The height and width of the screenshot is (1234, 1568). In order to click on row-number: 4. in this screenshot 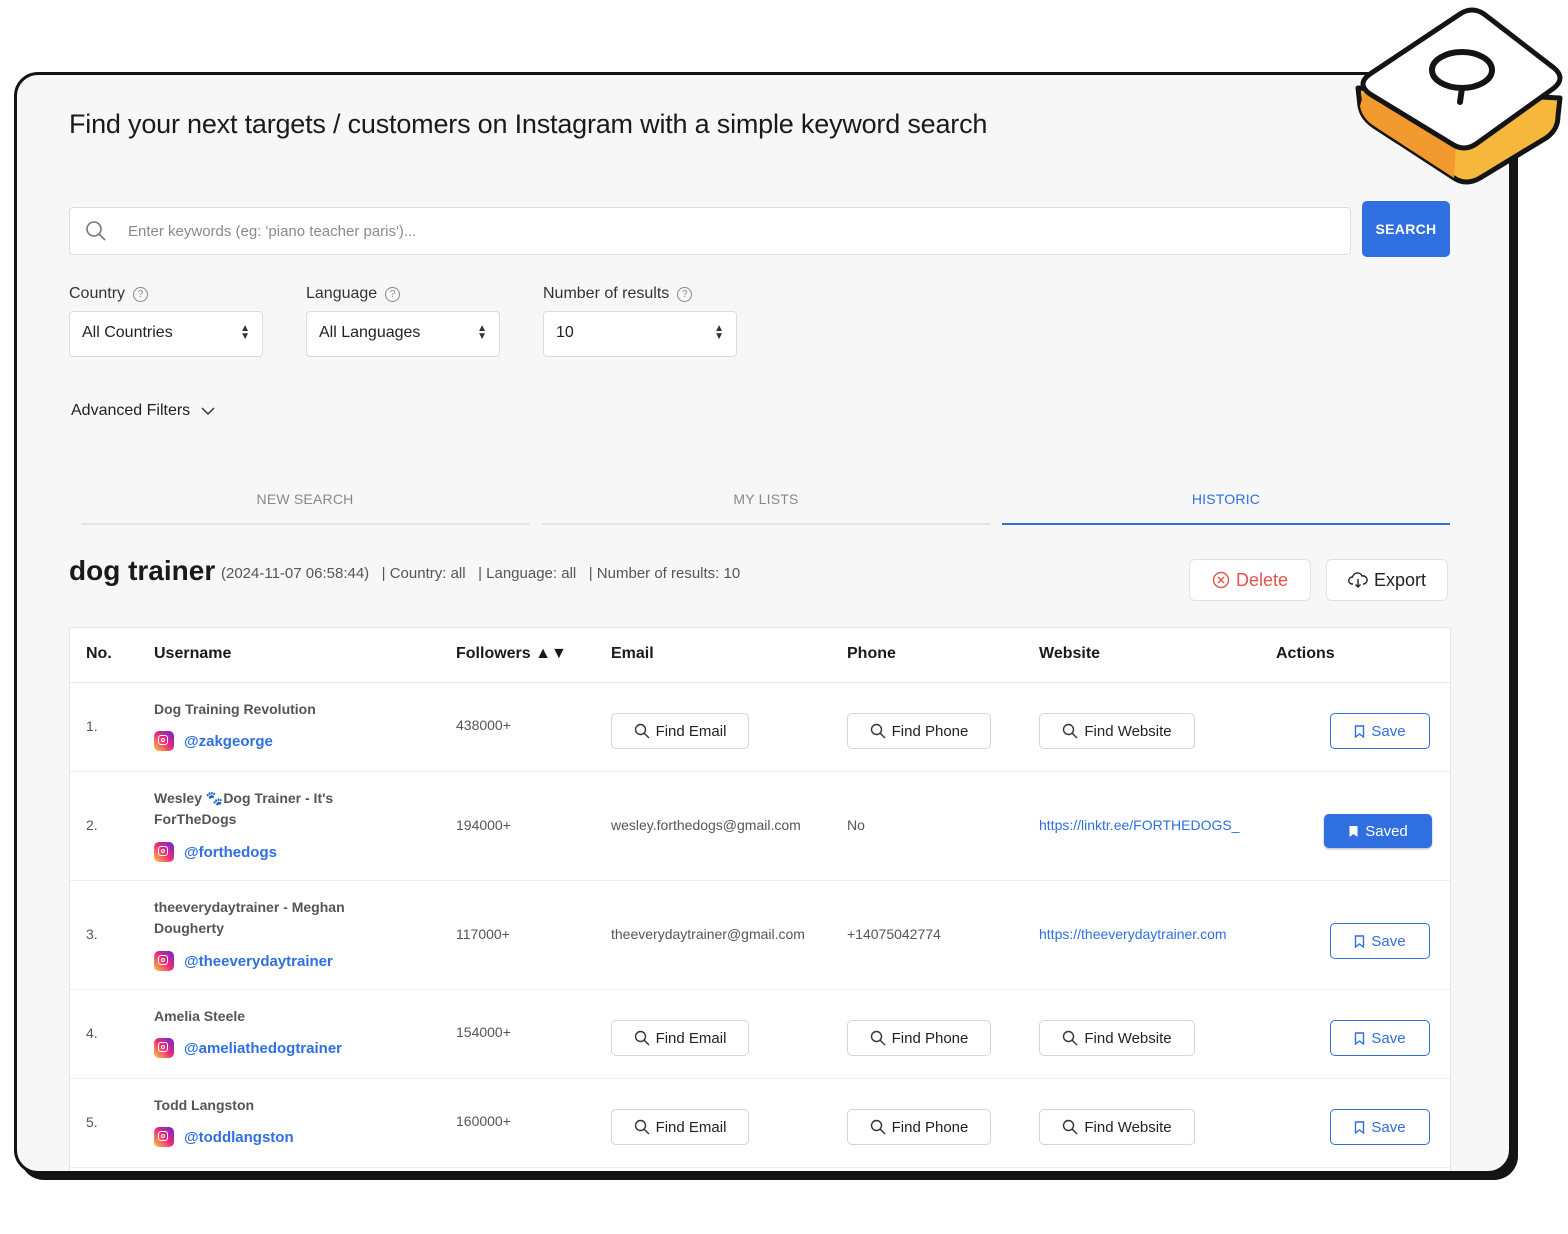, I will do `click(92, 1033)`.